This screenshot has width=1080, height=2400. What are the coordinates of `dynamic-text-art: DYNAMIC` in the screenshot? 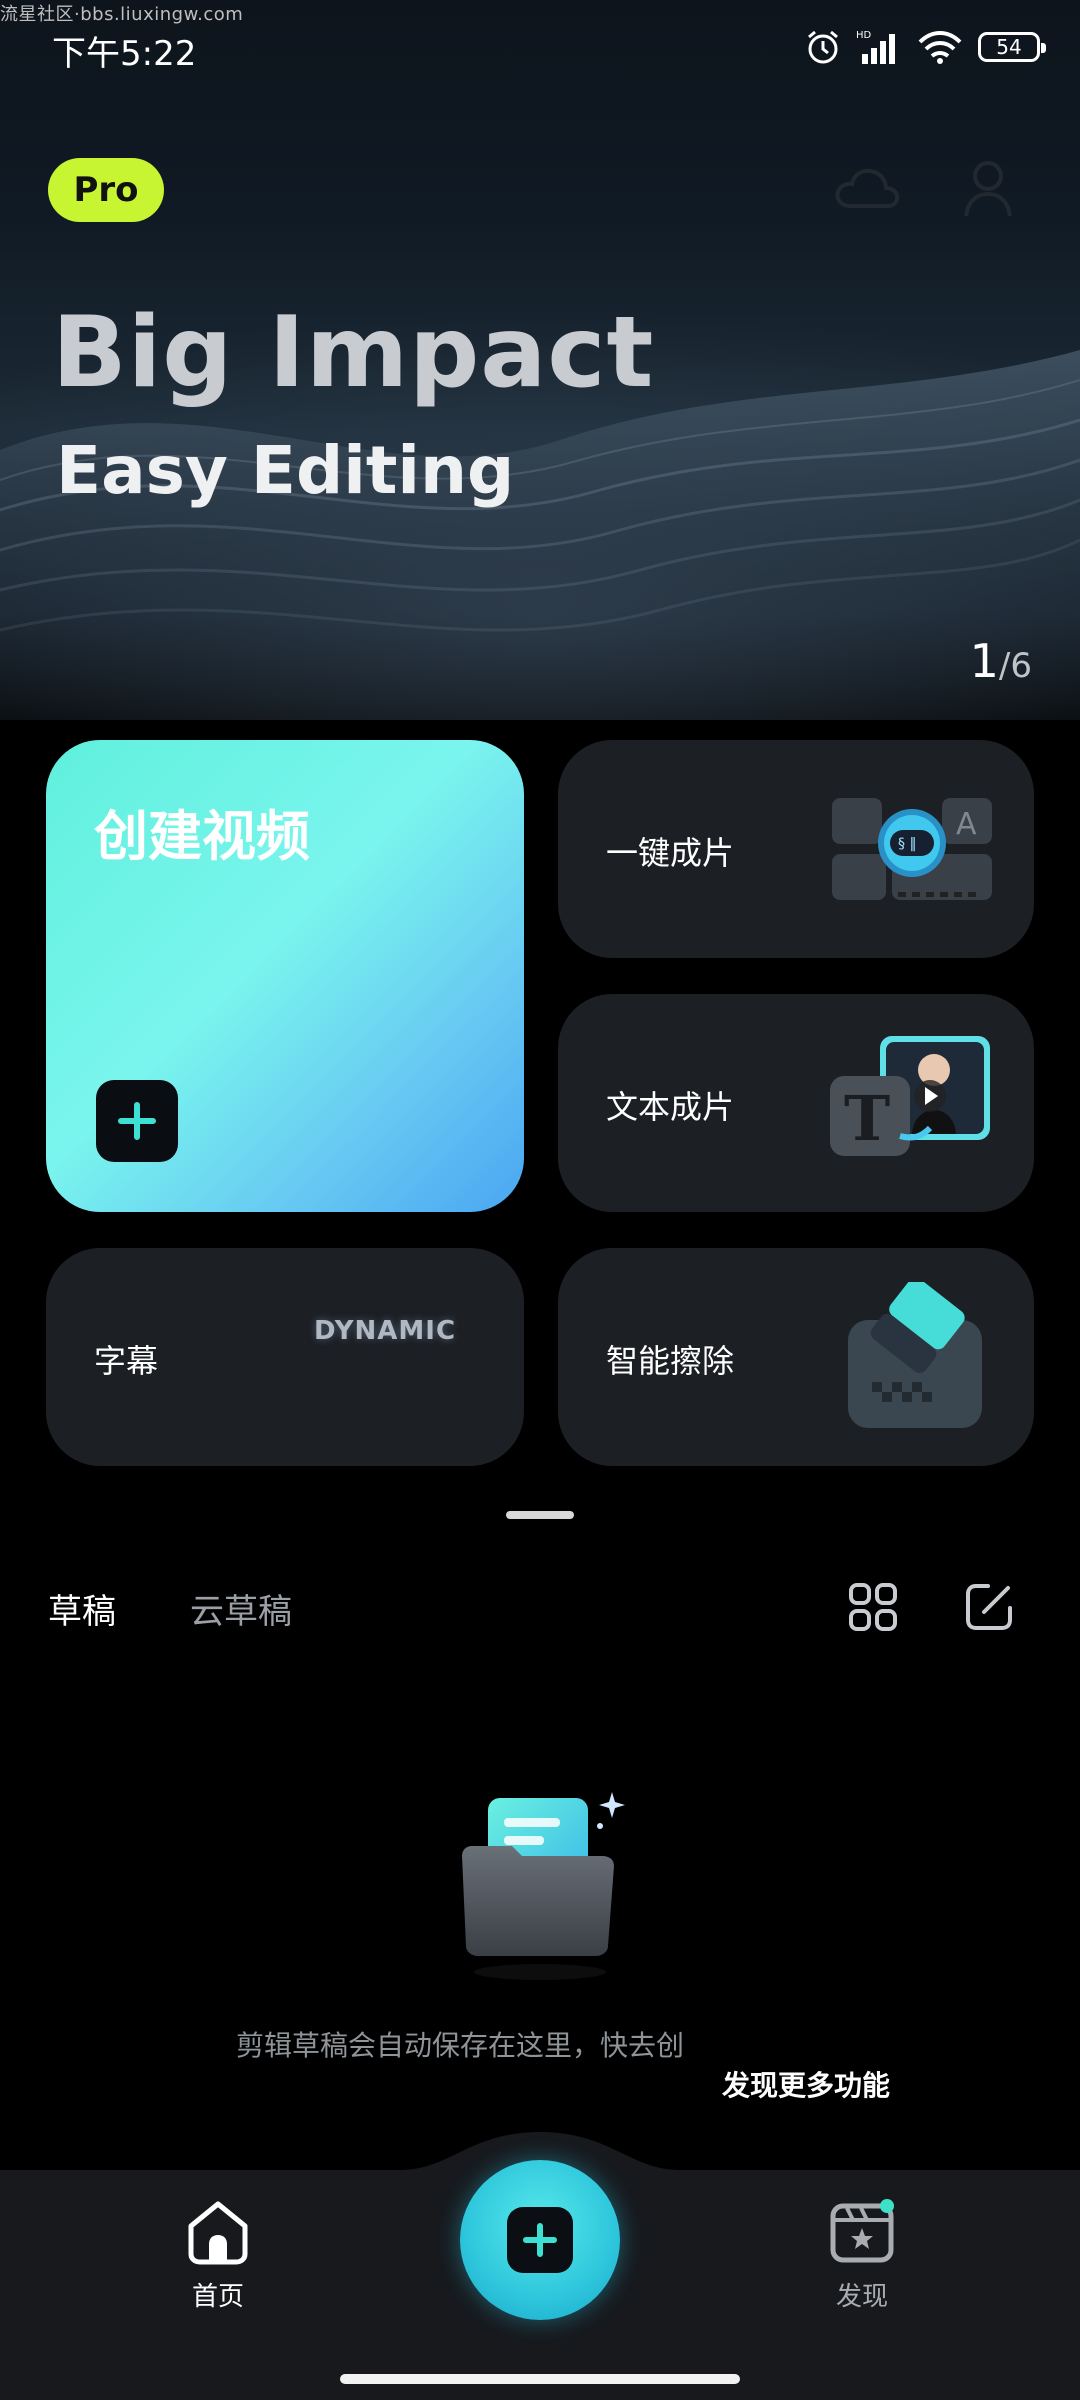 It's located at (385, 1331).